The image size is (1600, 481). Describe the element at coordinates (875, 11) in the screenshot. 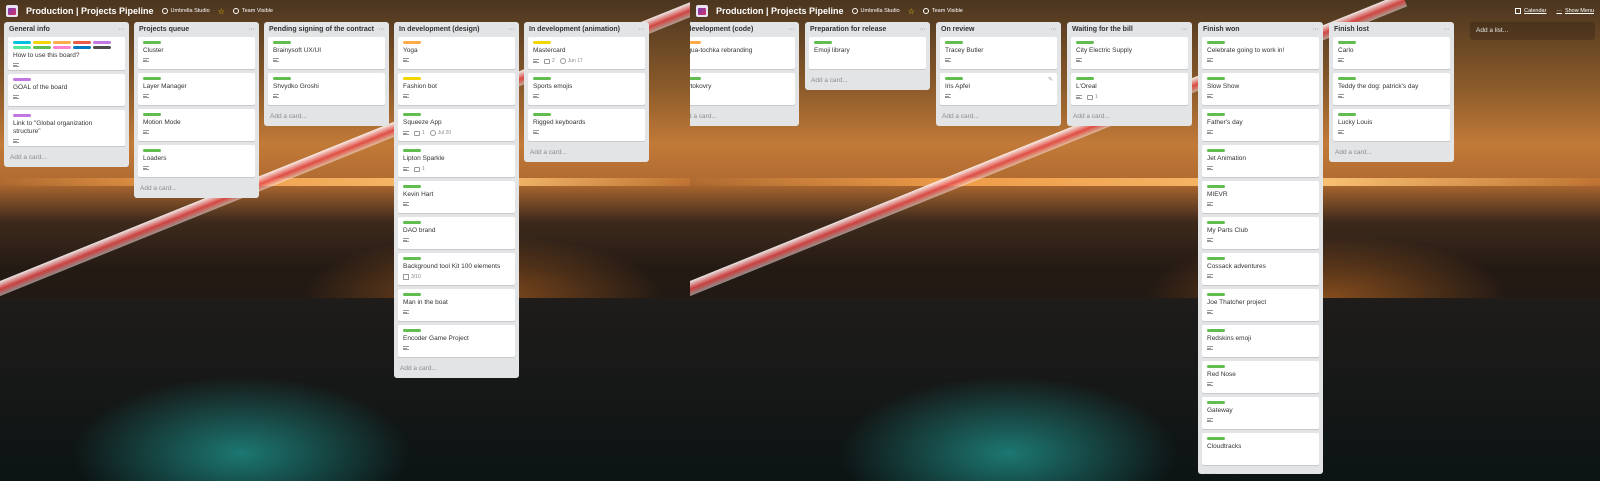

I see `team-chip: Umbrella Studio` at that location.